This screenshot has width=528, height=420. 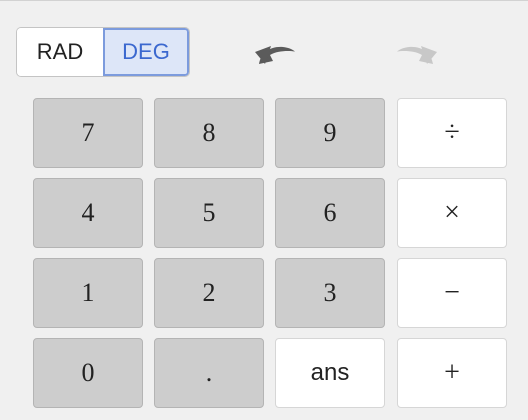 I want to click on divide-button: ÷, so click(x=452, y=133).